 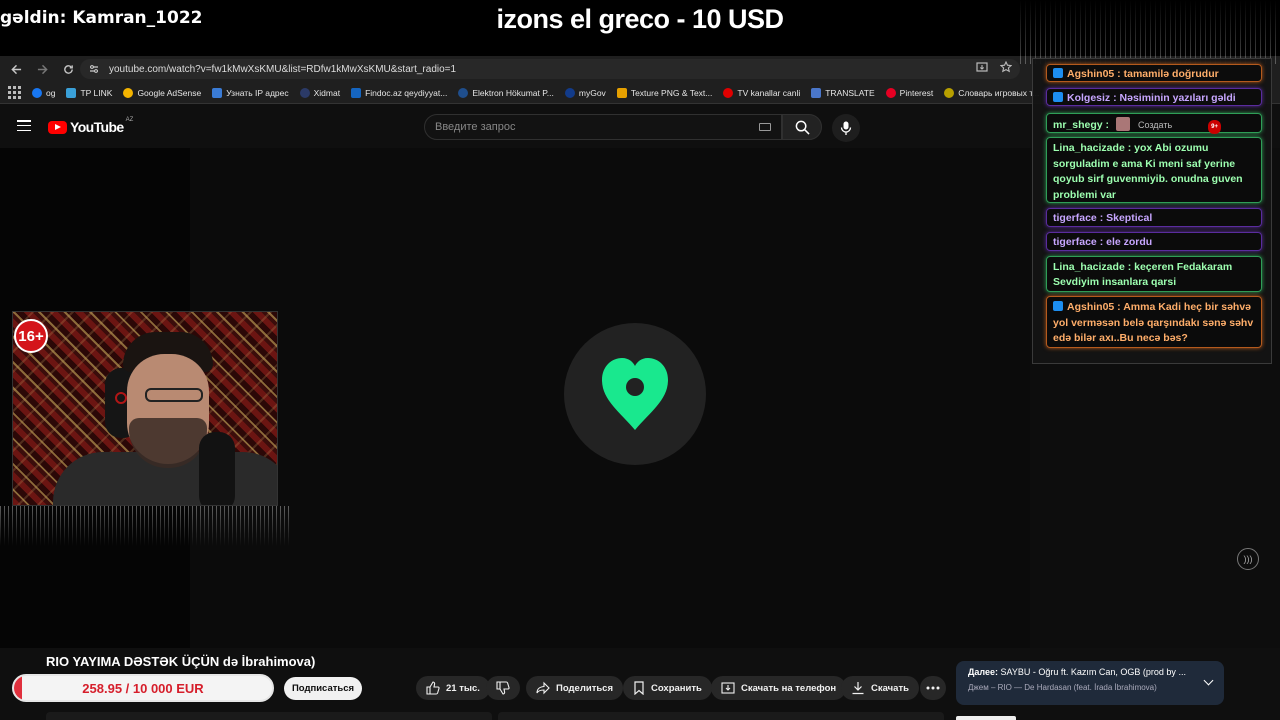 I want to click on more-horizontal-icon, so click(x=933, y=688).